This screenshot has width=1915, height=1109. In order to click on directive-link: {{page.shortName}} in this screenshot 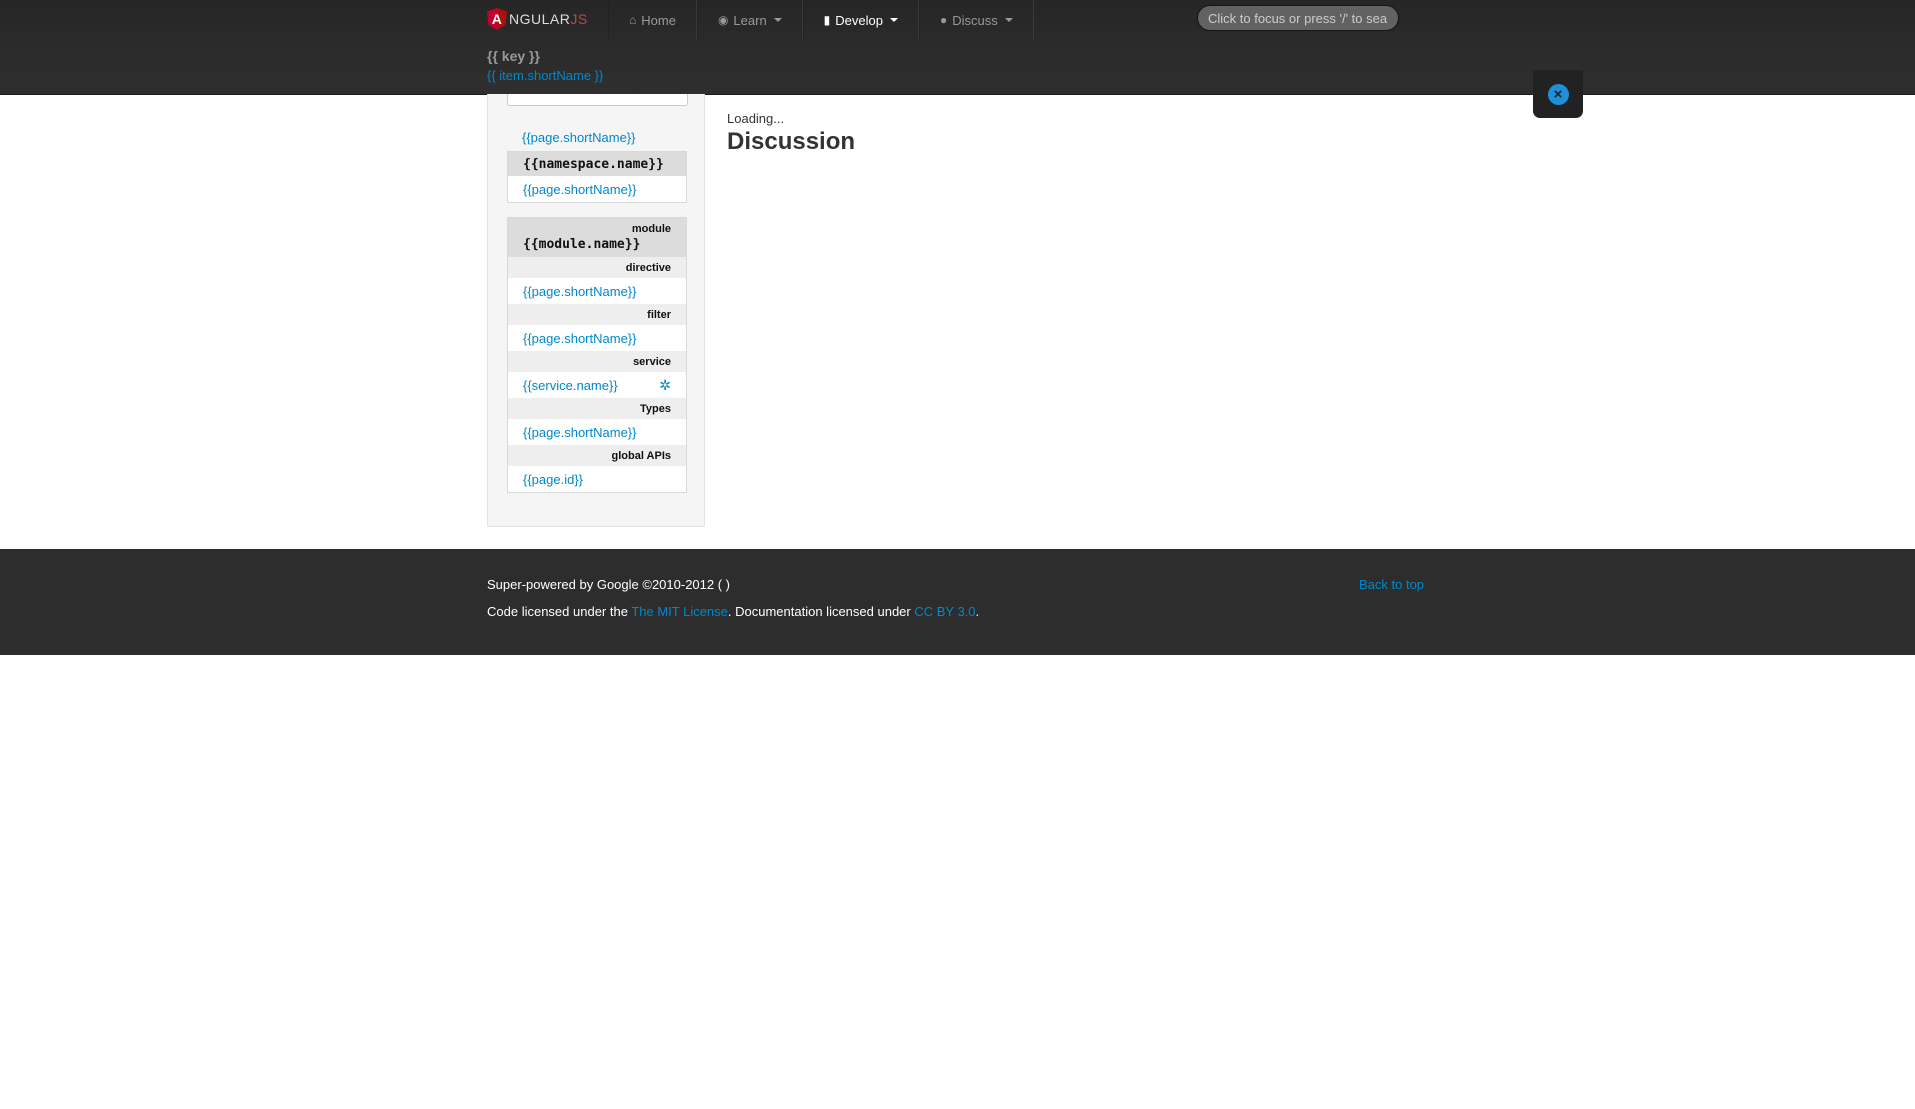, I will do `click(597, 291)`.